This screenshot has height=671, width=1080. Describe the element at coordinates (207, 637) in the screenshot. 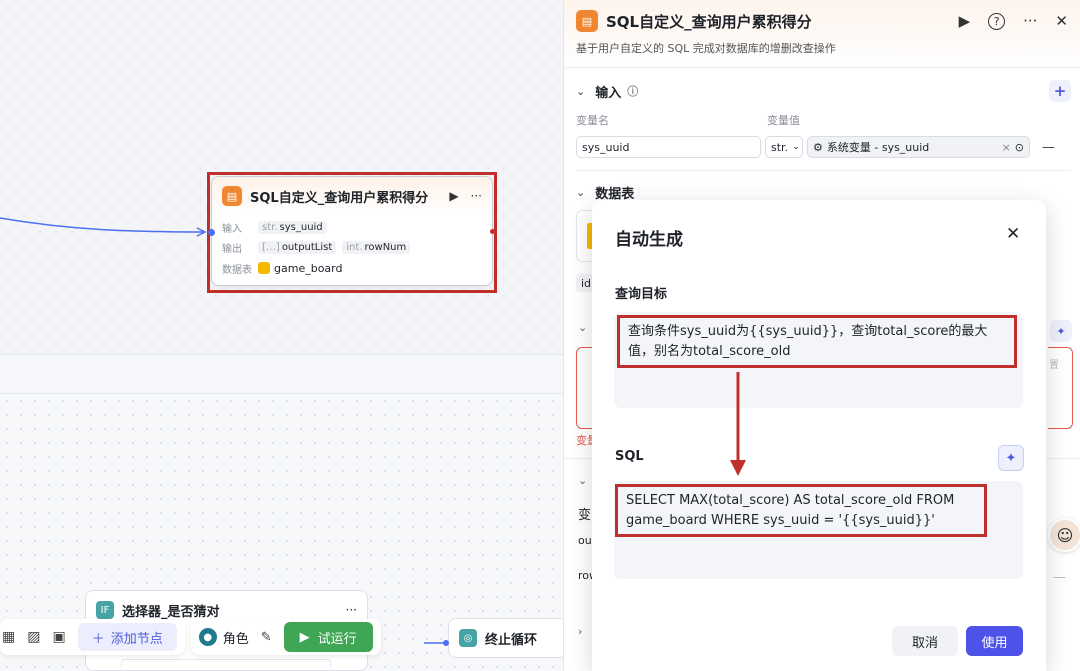

I see `role-avatar-icon: ●` at that location.